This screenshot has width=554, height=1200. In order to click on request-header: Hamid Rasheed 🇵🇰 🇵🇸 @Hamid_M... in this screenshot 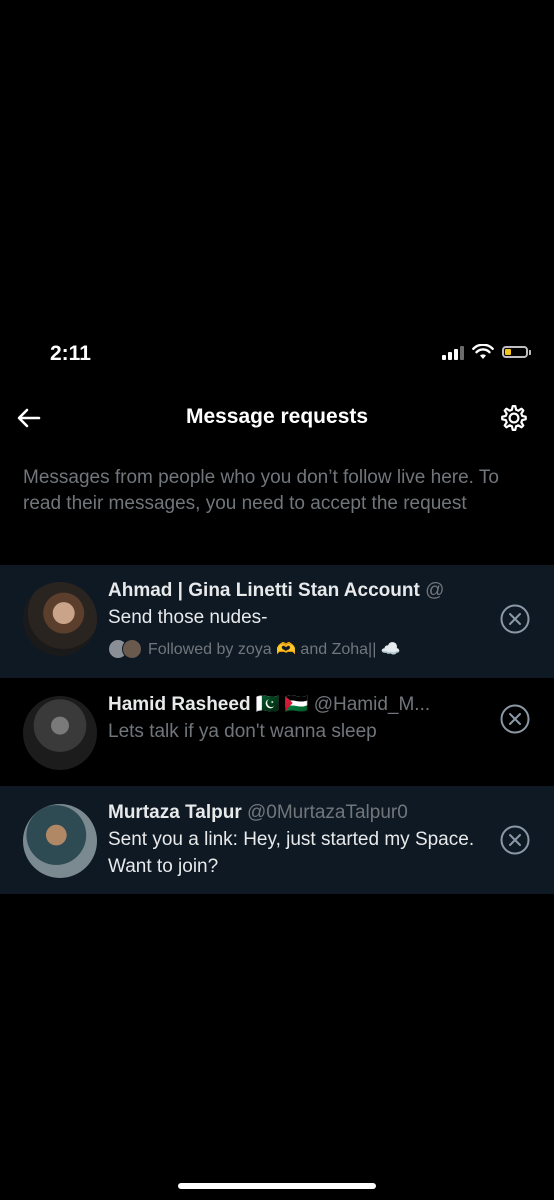, I will do `click(293, 705)`.